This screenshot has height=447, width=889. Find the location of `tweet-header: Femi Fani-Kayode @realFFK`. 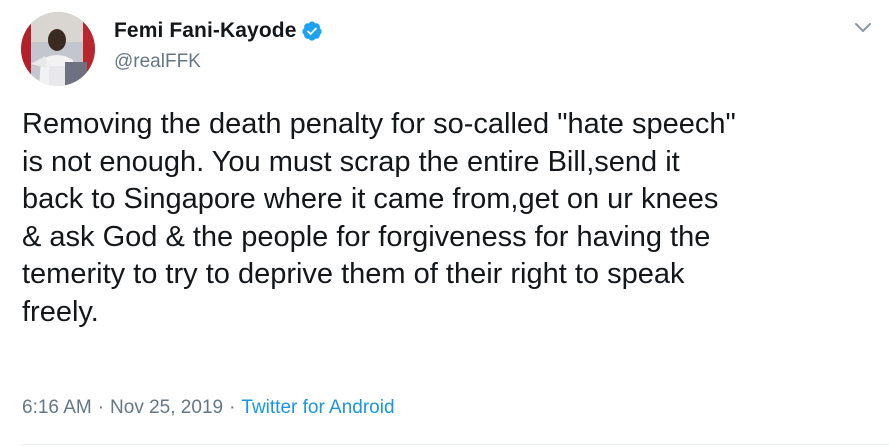

tweet-header: Femi Fani-Kayode @realFFK is located at coordinates (218, 45).